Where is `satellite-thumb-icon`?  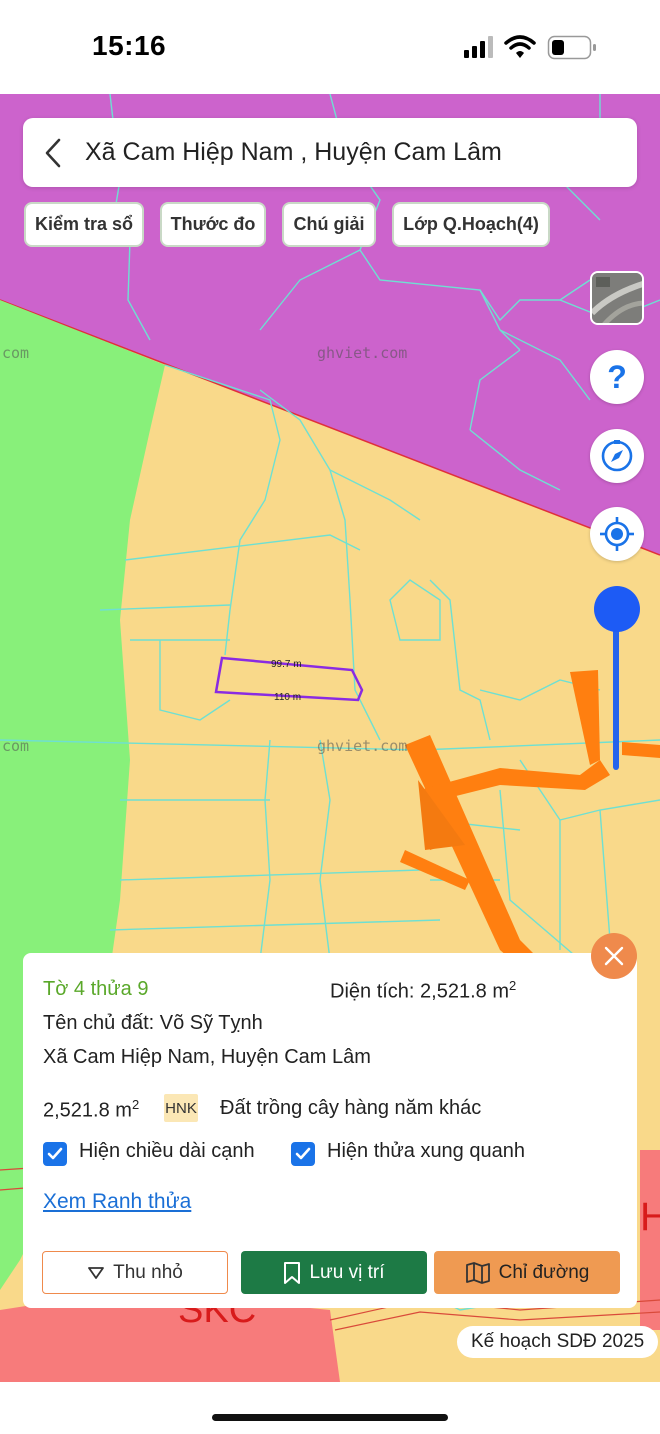
satellite-thumb-icon is located at coordinates (617, 298).